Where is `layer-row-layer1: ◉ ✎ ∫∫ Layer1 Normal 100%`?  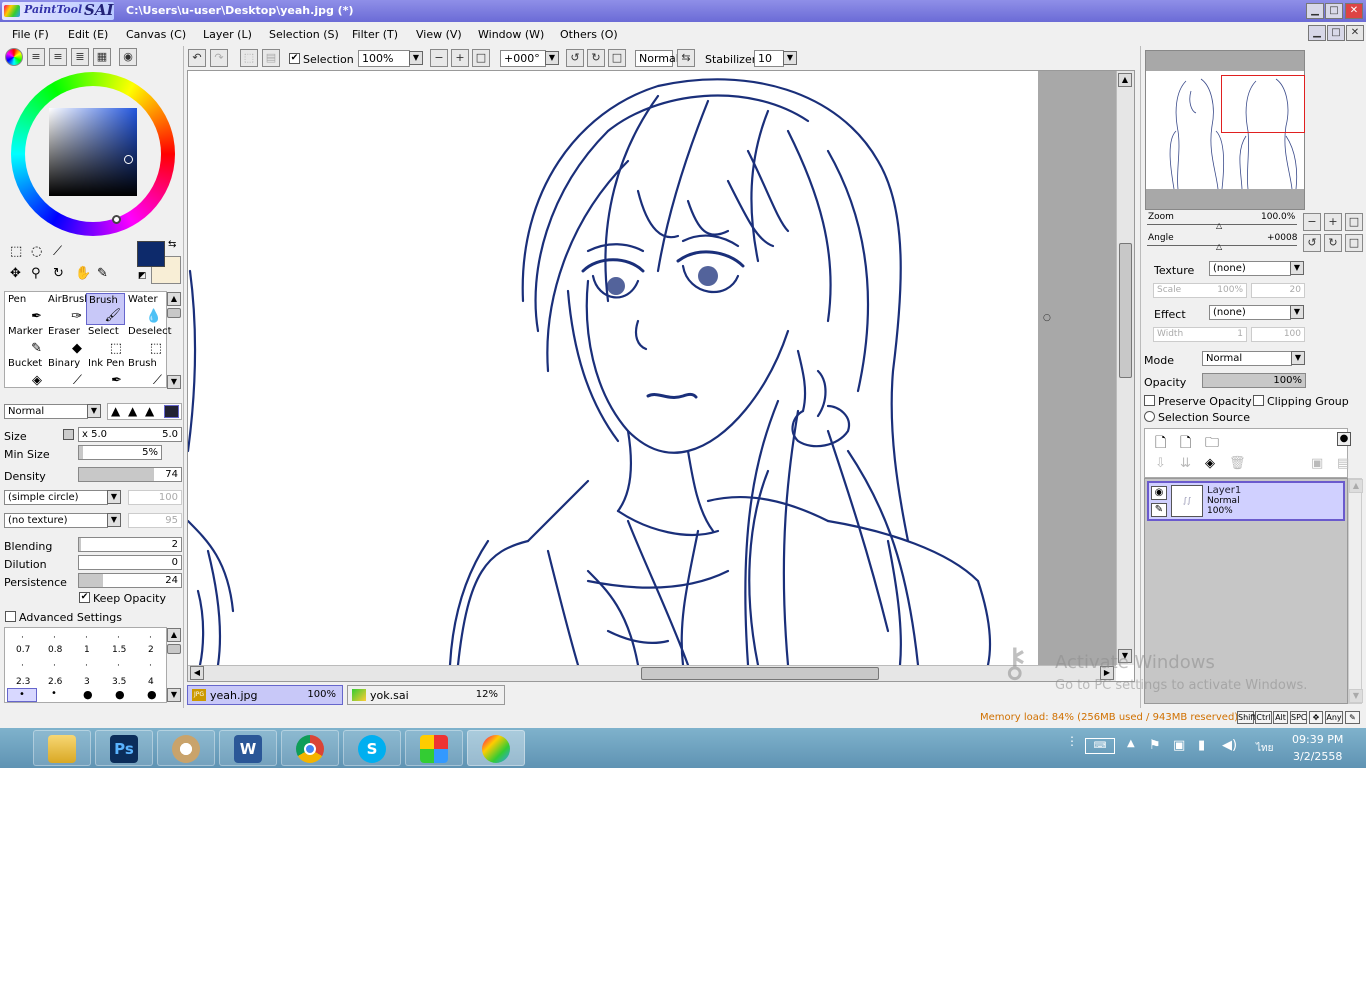
layer-row-layer1: ◉ ✎ ∫∫ Layer1 Normal 100% is located at coordinates (1246, 501).